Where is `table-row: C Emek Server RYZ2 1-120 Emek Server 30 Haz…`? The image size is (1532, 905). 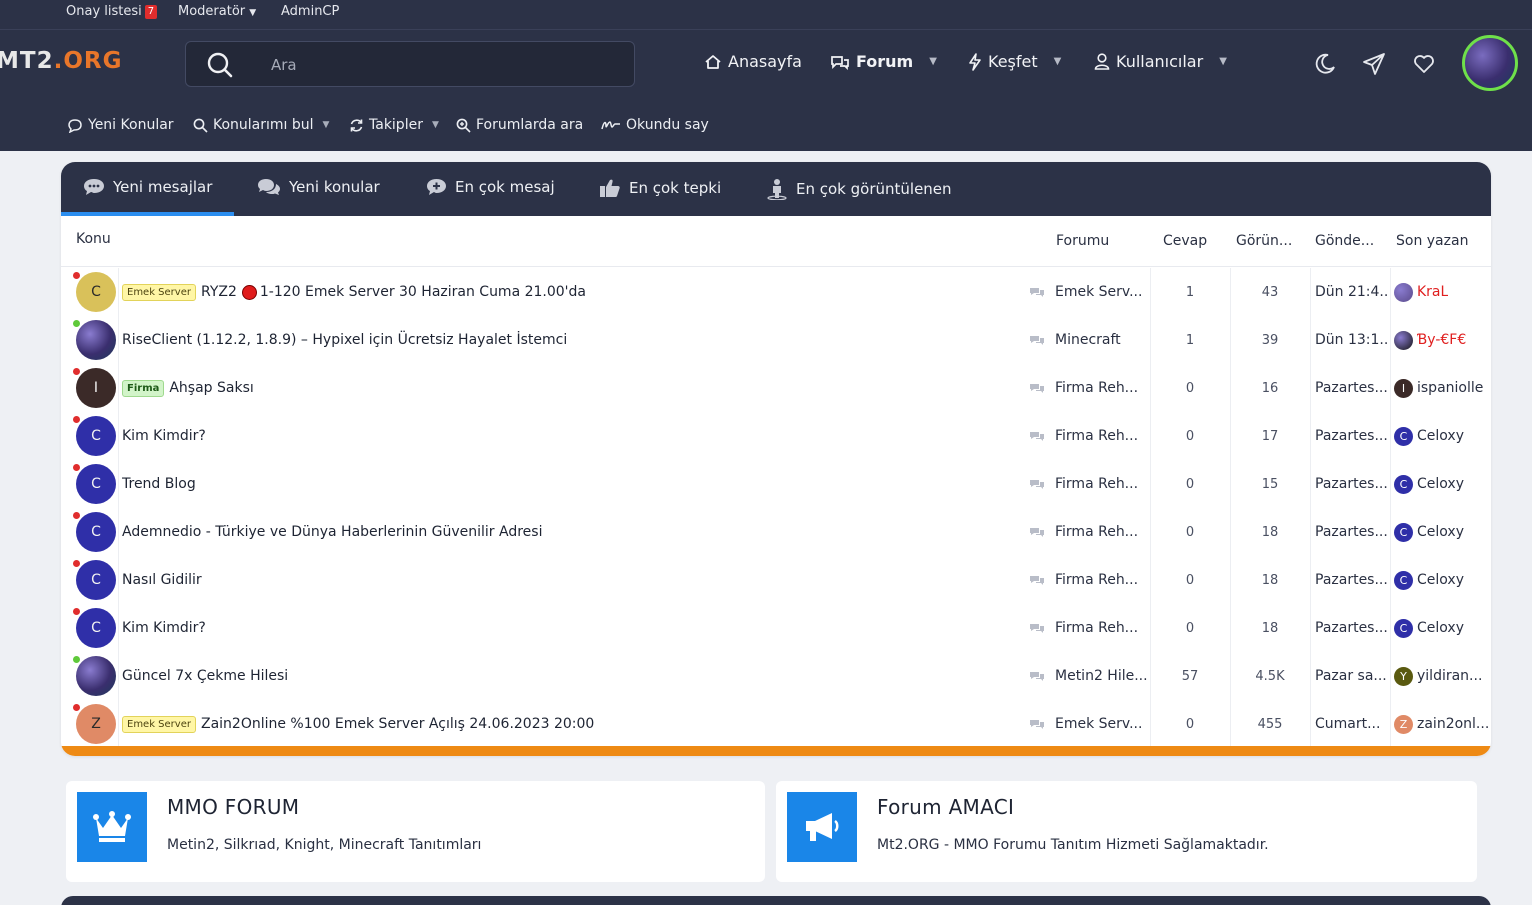 table-row: C Emek Server RYZ2 1-120 Emek Server 30 Haz… is located at coordinates (776, 292).